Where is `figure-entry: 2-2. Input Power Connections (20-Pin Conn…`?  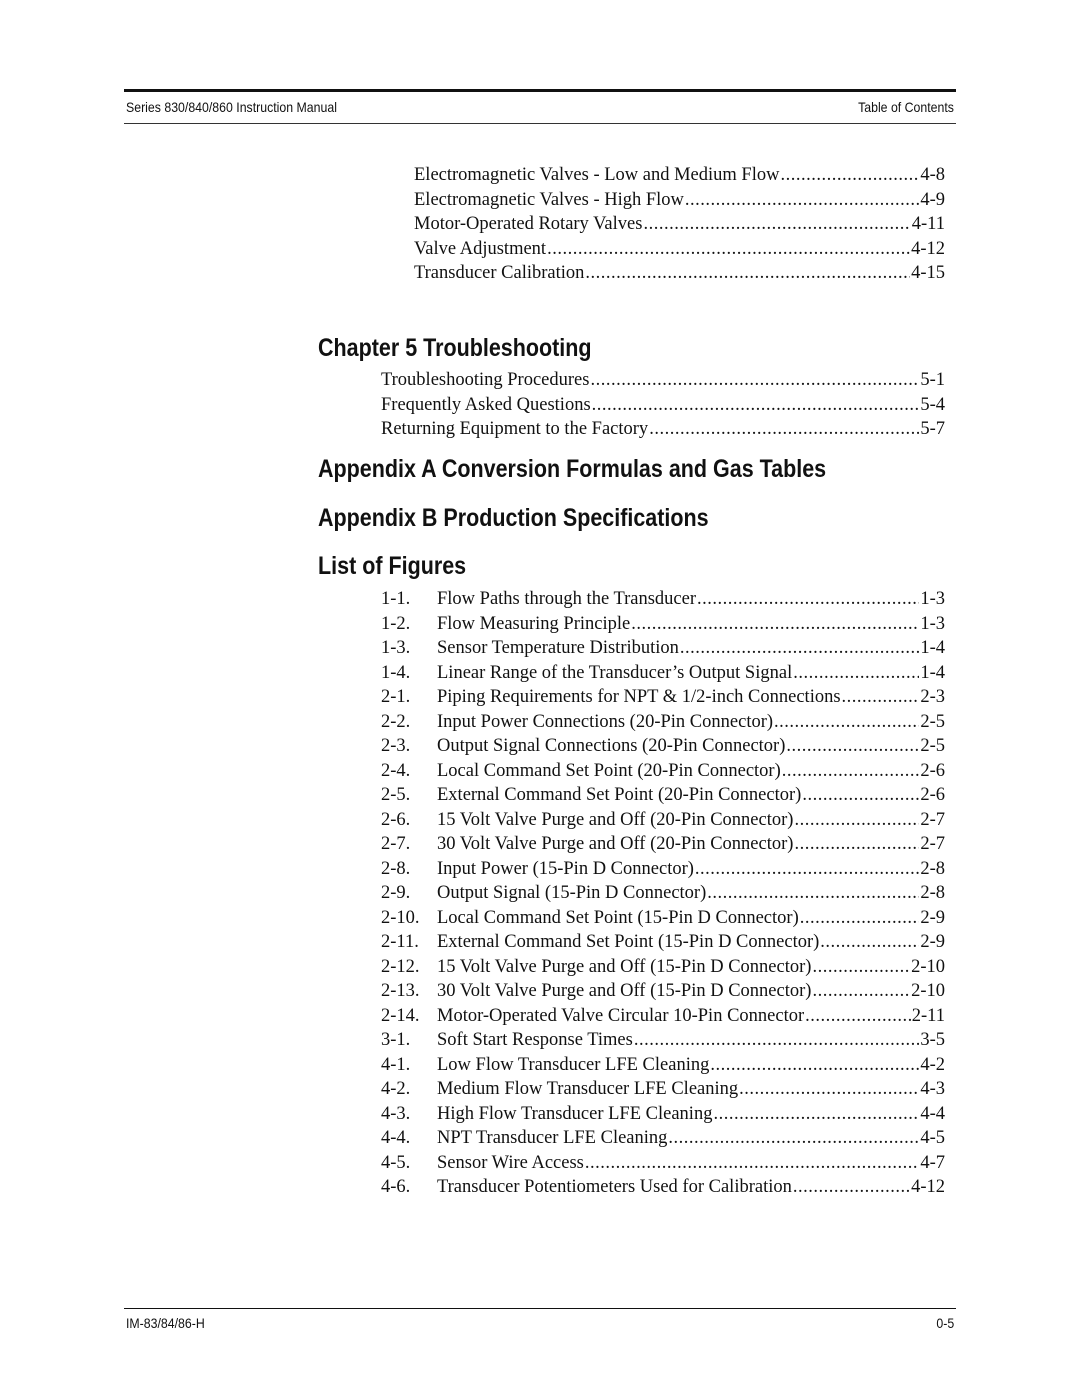
figure-entry: 2-2. Input Power Connections (20-Pin Conn… is located at coordinates (663, 724).